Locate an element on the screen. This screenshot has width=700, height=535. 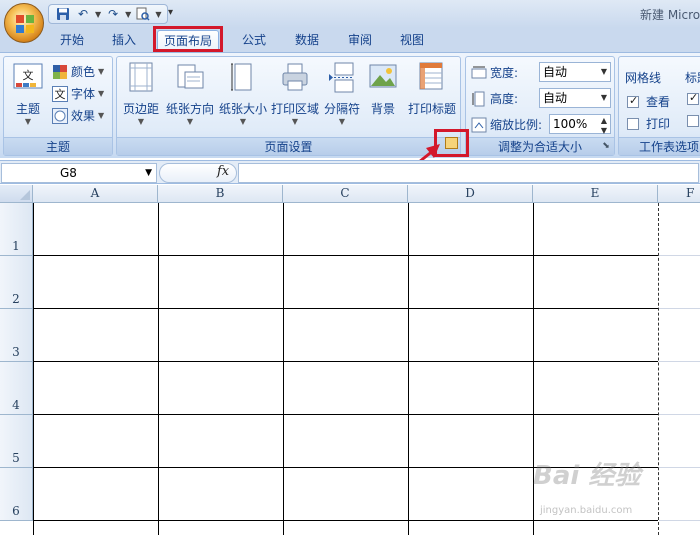
insert-function-icon: fx is located at coordinates (223, 171).